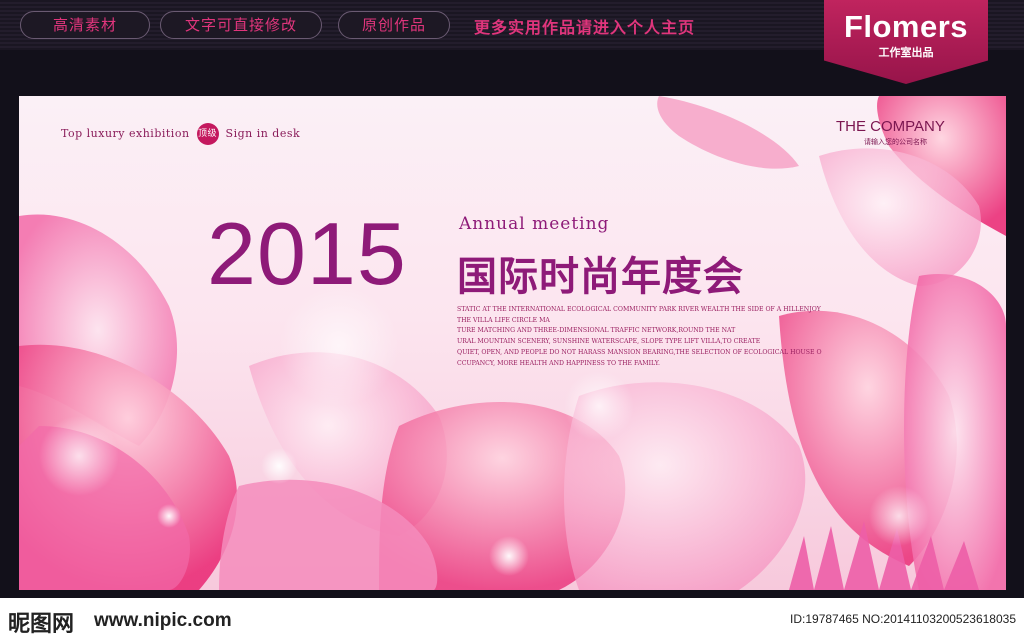  Describe the element at coordinates (41, 624) in the screenshot. I see `nipic-logo: 昵图网` at that location.